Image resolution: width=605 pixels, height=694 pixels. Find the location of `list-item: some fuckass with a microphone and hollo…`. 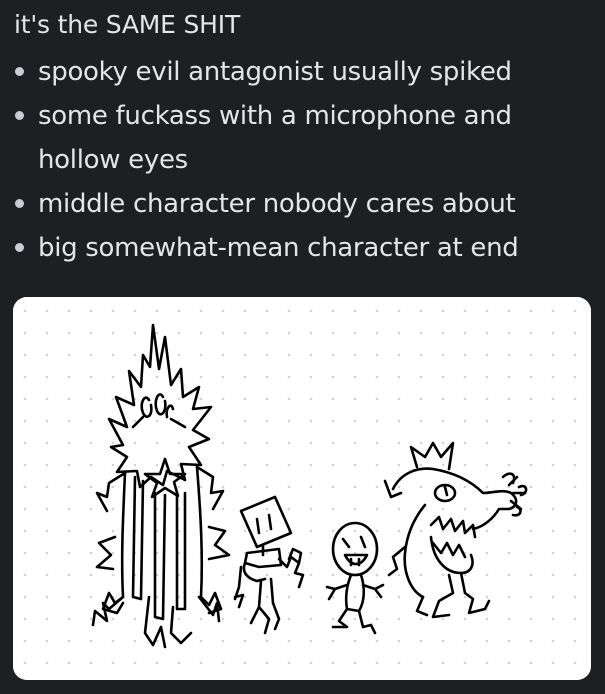

list-item: some fuckass with a microphone and hollo… is located at coordinates (306, 138).